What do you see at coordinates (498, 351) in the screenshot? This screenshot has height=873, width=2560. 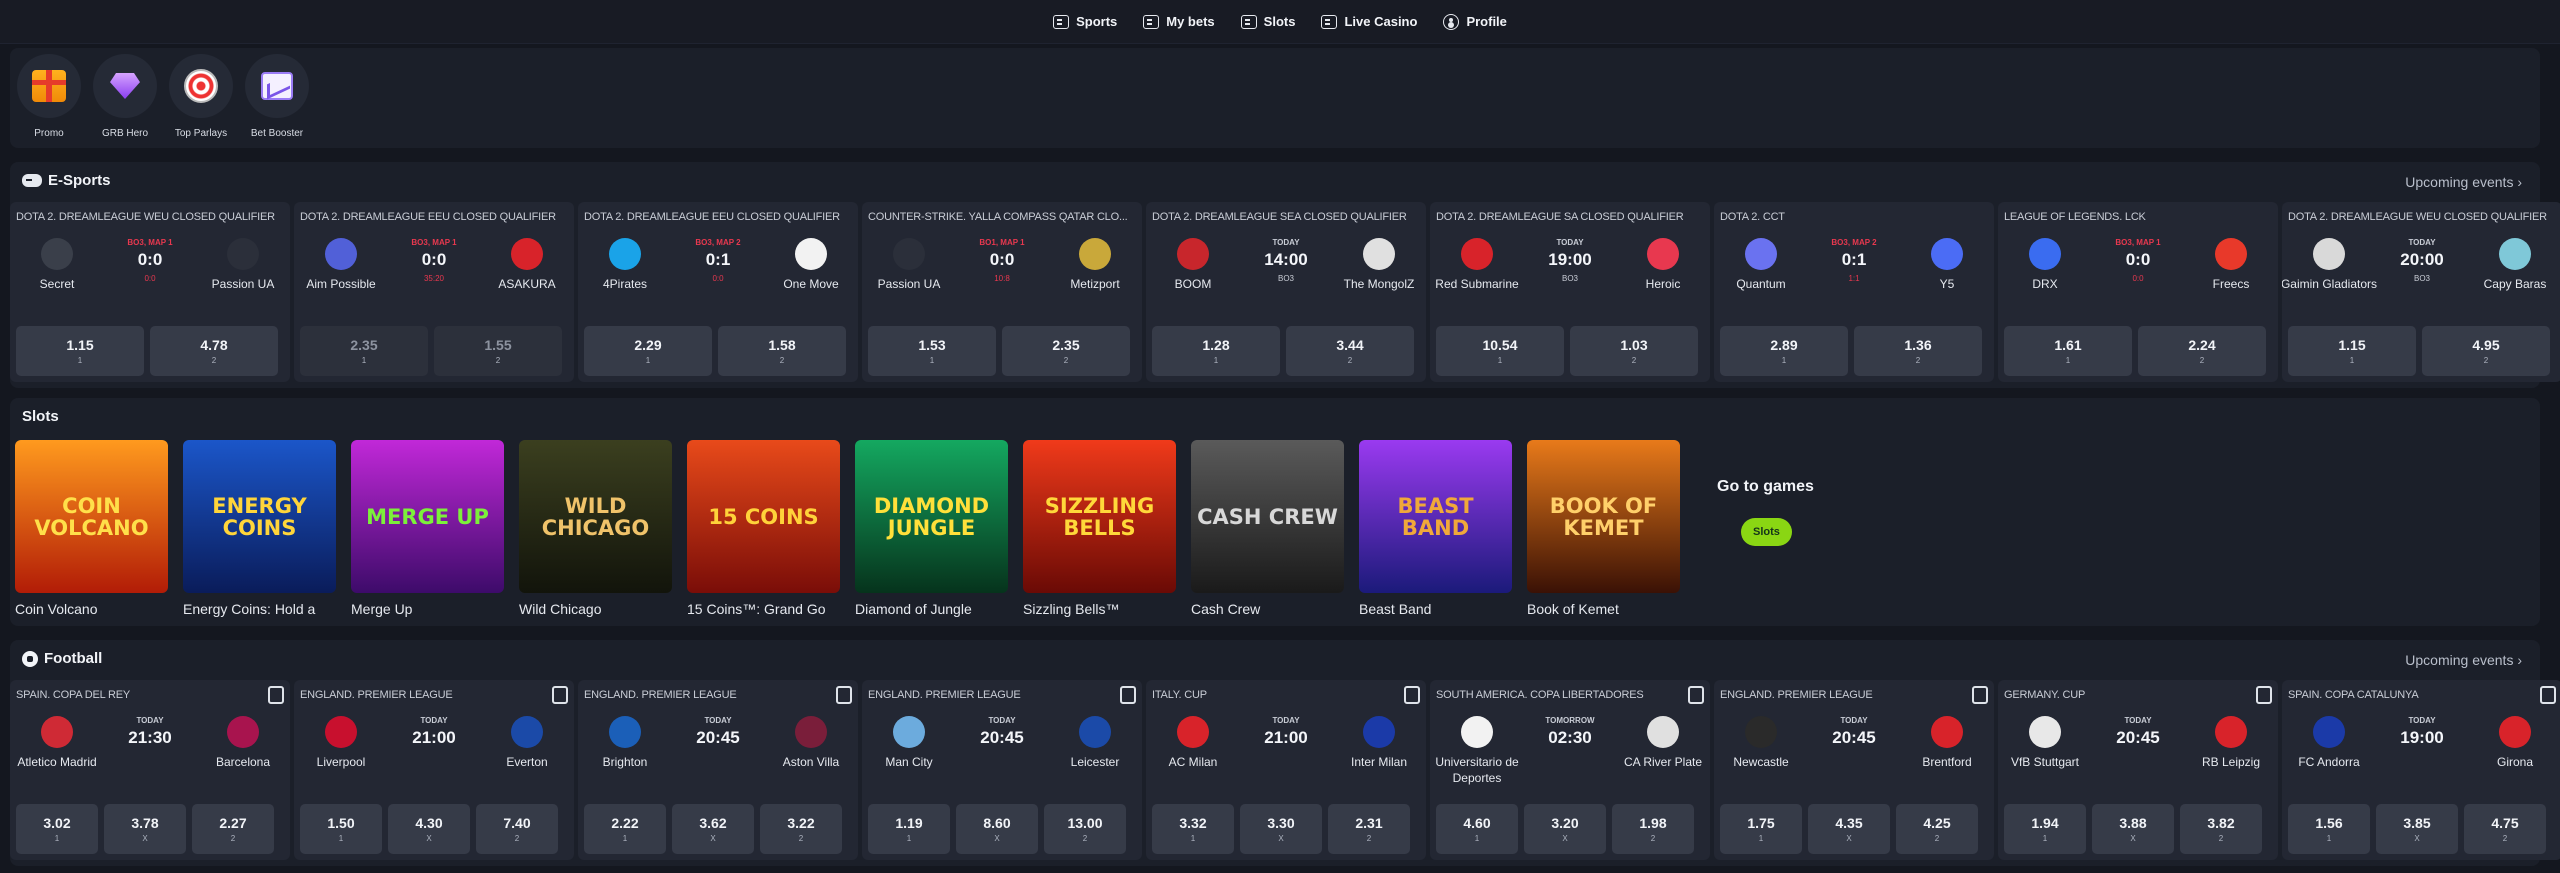 I see `odds-button: 1.55 2` at bounding box center [498, 351].